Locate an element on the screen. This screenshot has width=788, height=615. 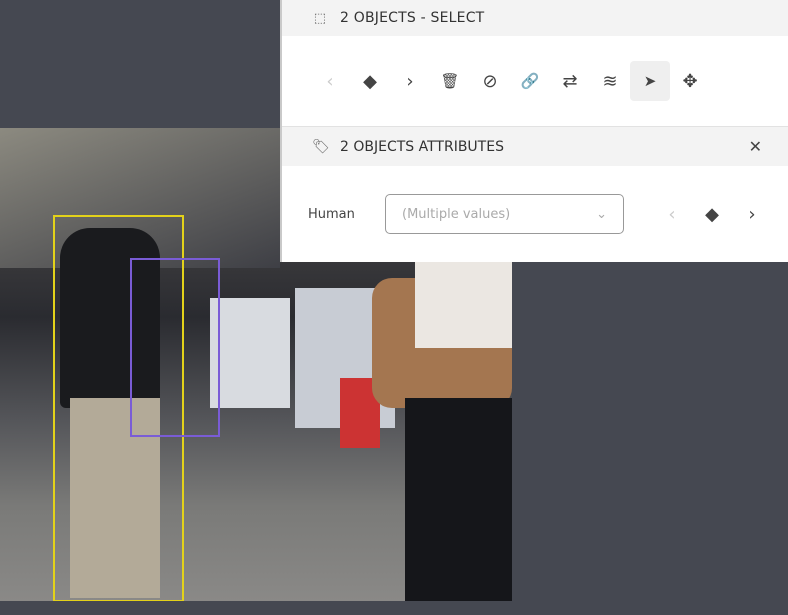
next-keyframe-button: › is located at coordinates (410, 81).